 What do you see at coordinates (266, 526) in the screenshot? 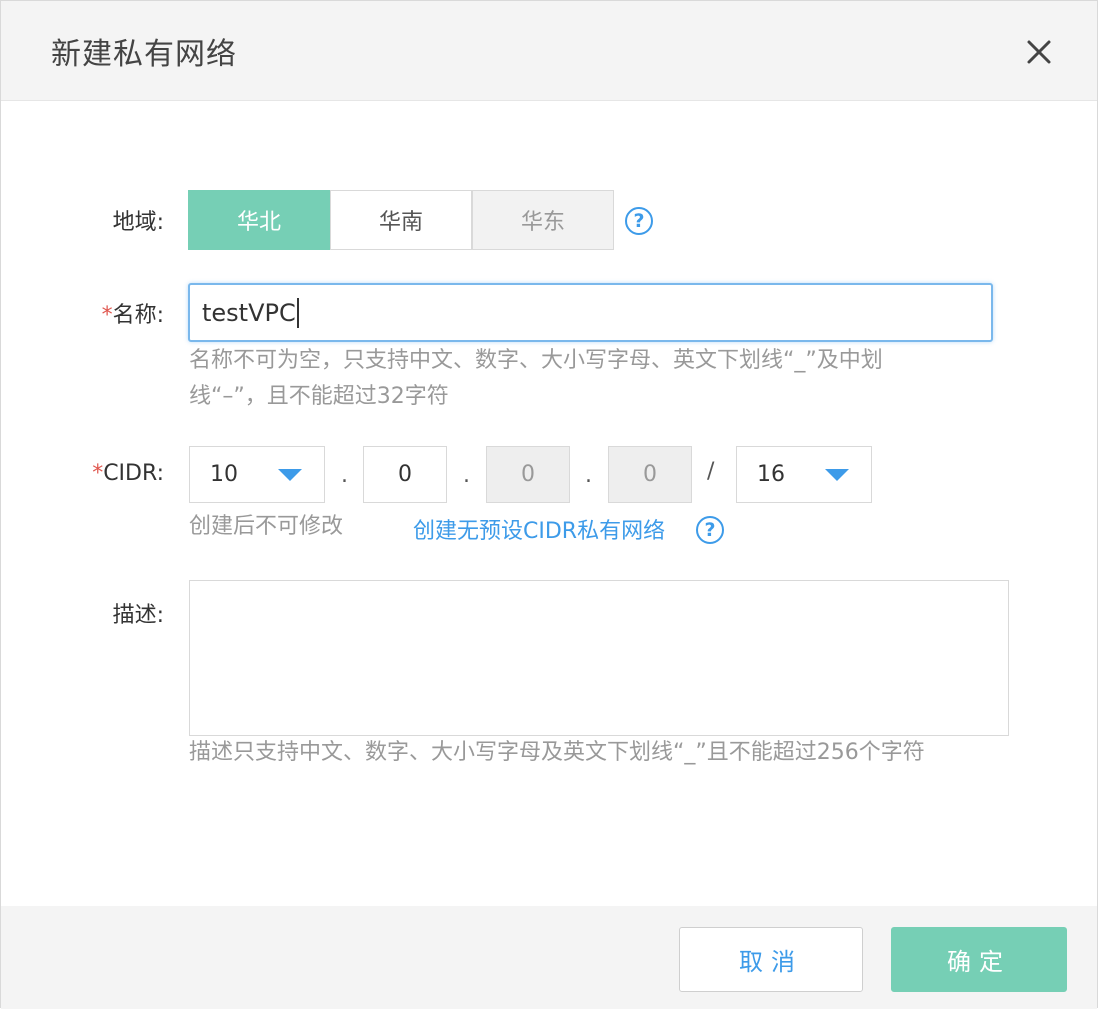
I see `cidr-hint: 创建后不可修改` at bounding box center [266, 526].